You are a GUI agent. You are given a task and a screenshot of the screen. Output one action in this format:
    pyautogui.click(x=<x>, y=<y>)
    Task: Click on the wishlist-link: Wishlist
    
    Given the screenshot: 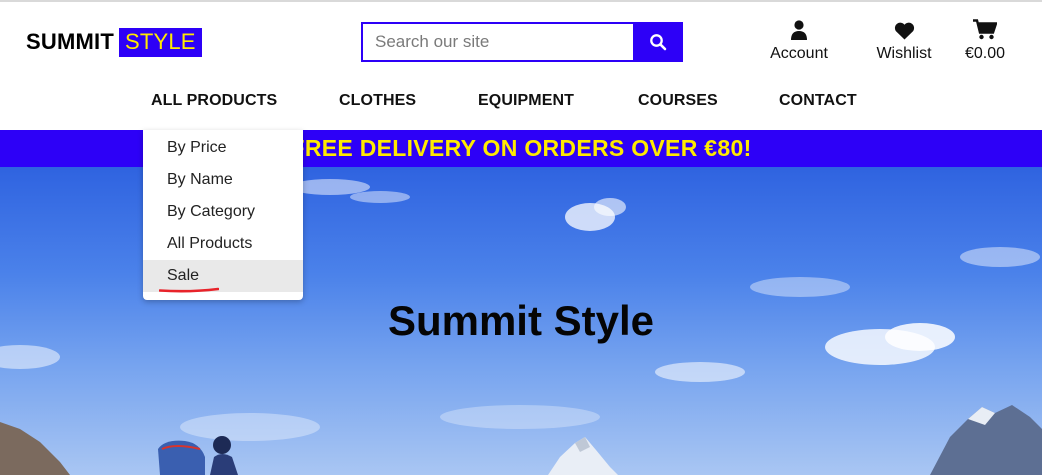 What is the action you would take?
    pyautogui.click(x=904, y=40)
    